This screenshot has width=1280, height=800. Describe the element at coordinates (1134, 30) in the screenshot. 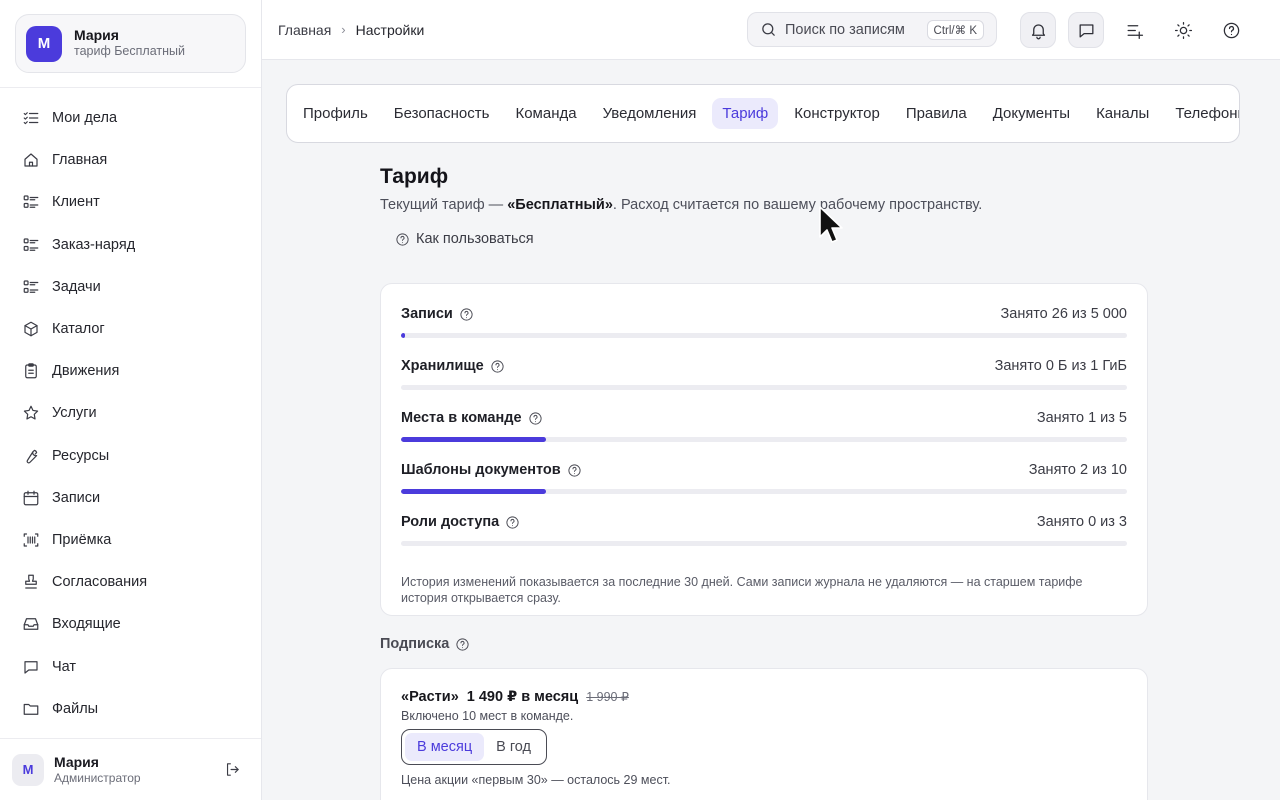

I see `quick-add-button` at that location.